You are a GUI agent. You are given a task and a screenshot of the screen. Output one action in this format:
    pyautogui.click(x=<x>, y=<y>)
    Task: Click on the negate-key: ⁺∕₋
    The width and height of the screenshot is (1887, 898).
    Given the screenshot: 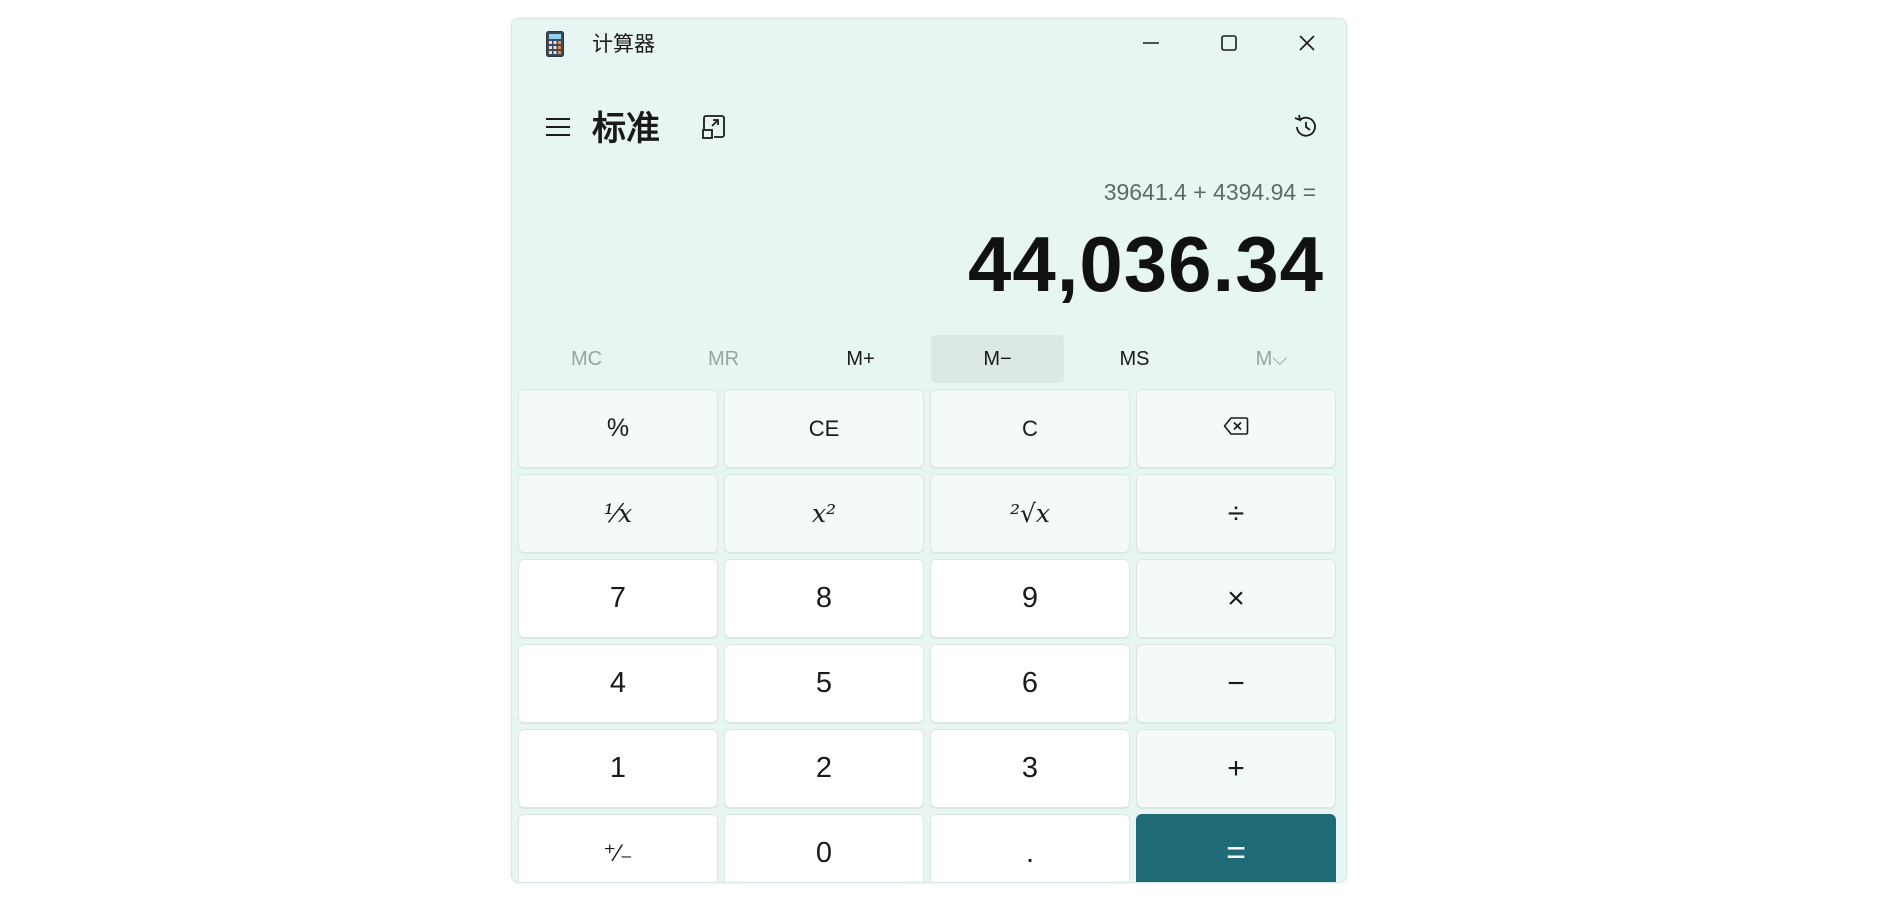 What is the action you would take?
    pyautogui.click(x=618, y=848)
    